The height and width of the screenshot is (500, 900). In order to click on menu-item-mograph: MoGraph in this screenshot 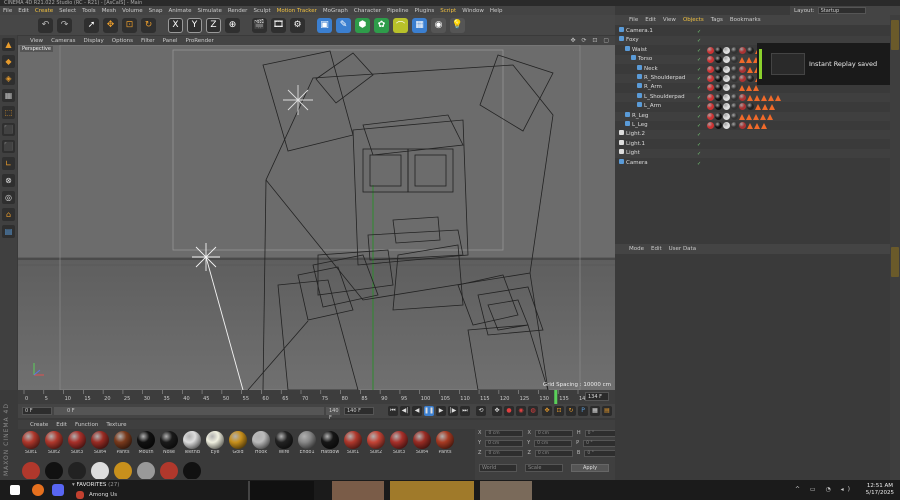, I will do `click(335, 11)`.